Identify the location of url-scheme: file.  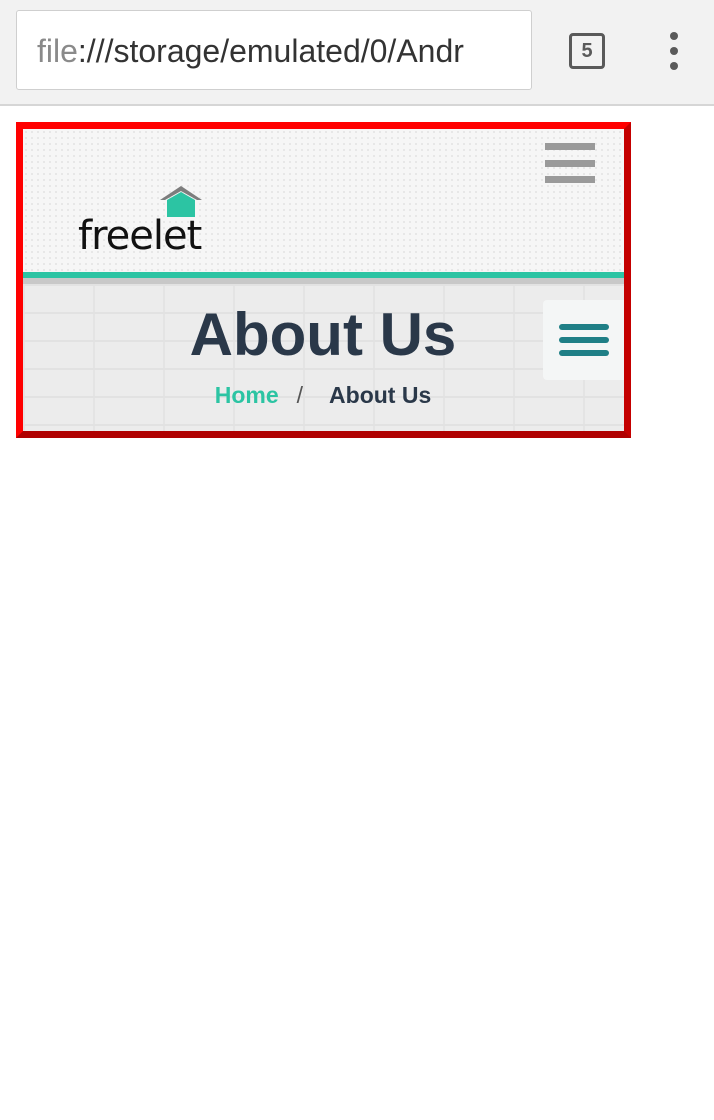
(57, 51).